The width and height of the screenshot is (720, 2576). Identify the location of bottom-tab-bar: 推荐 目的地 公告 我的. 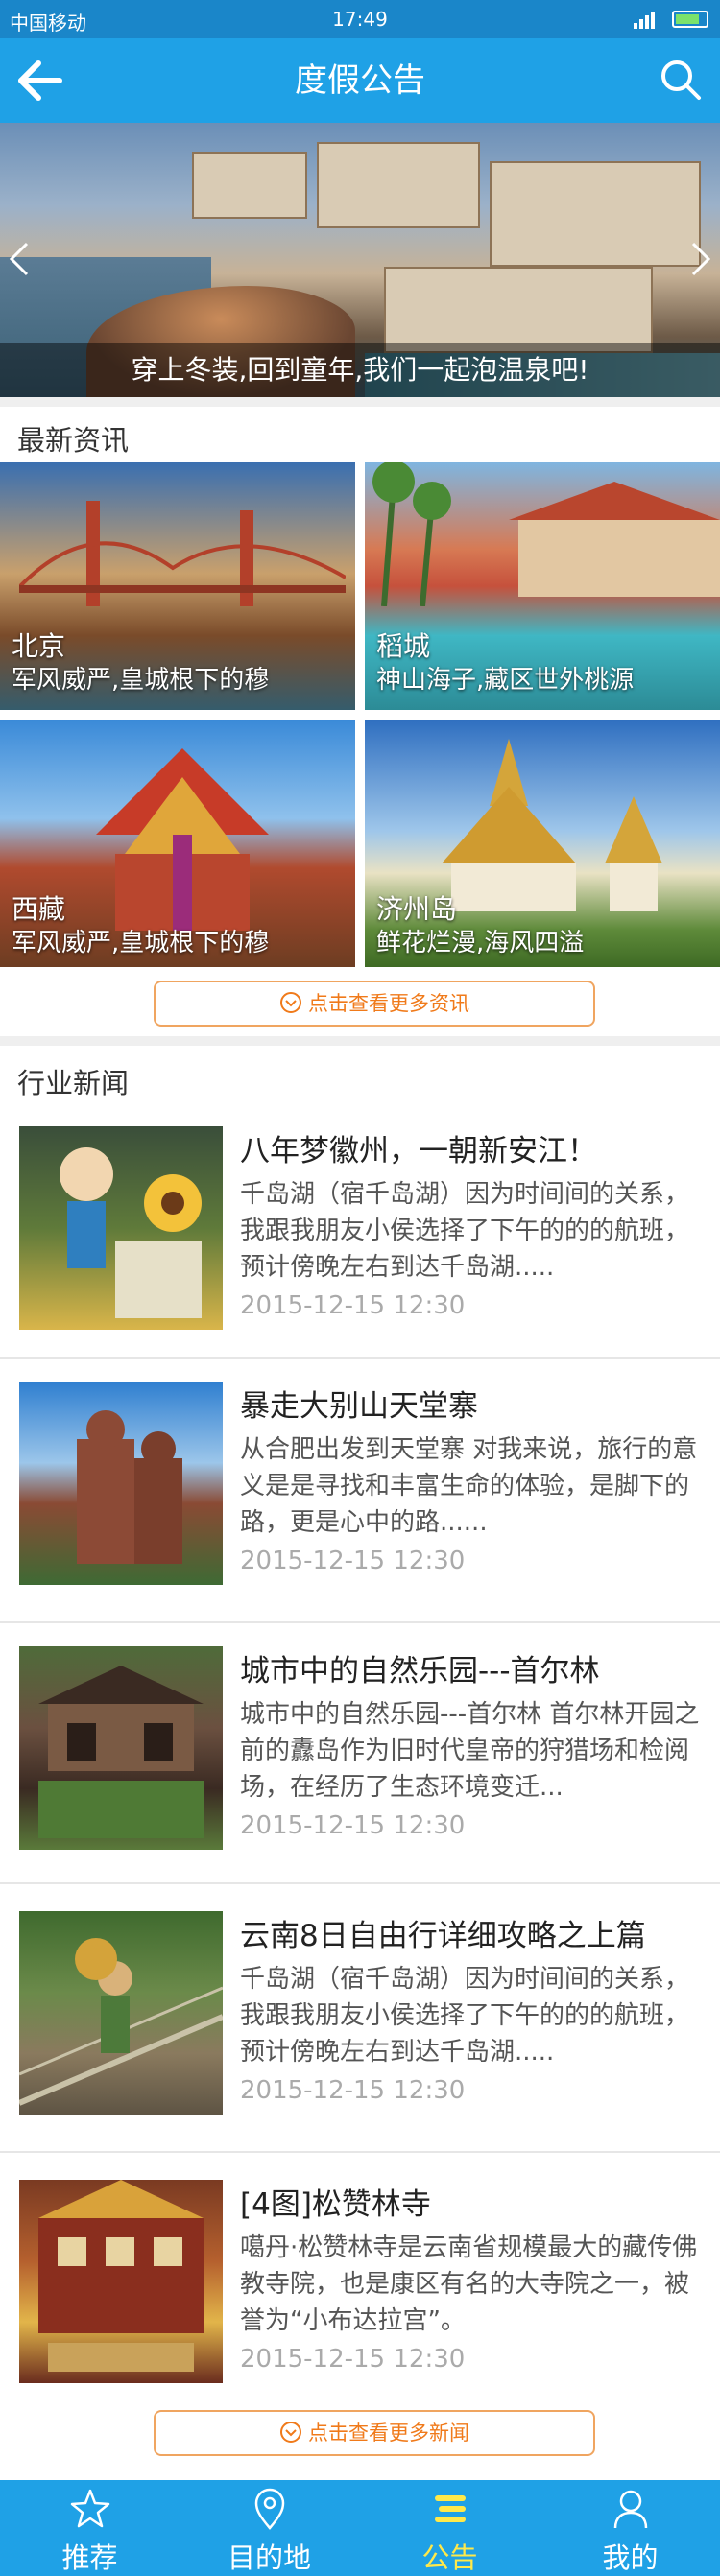
(360, 2528).